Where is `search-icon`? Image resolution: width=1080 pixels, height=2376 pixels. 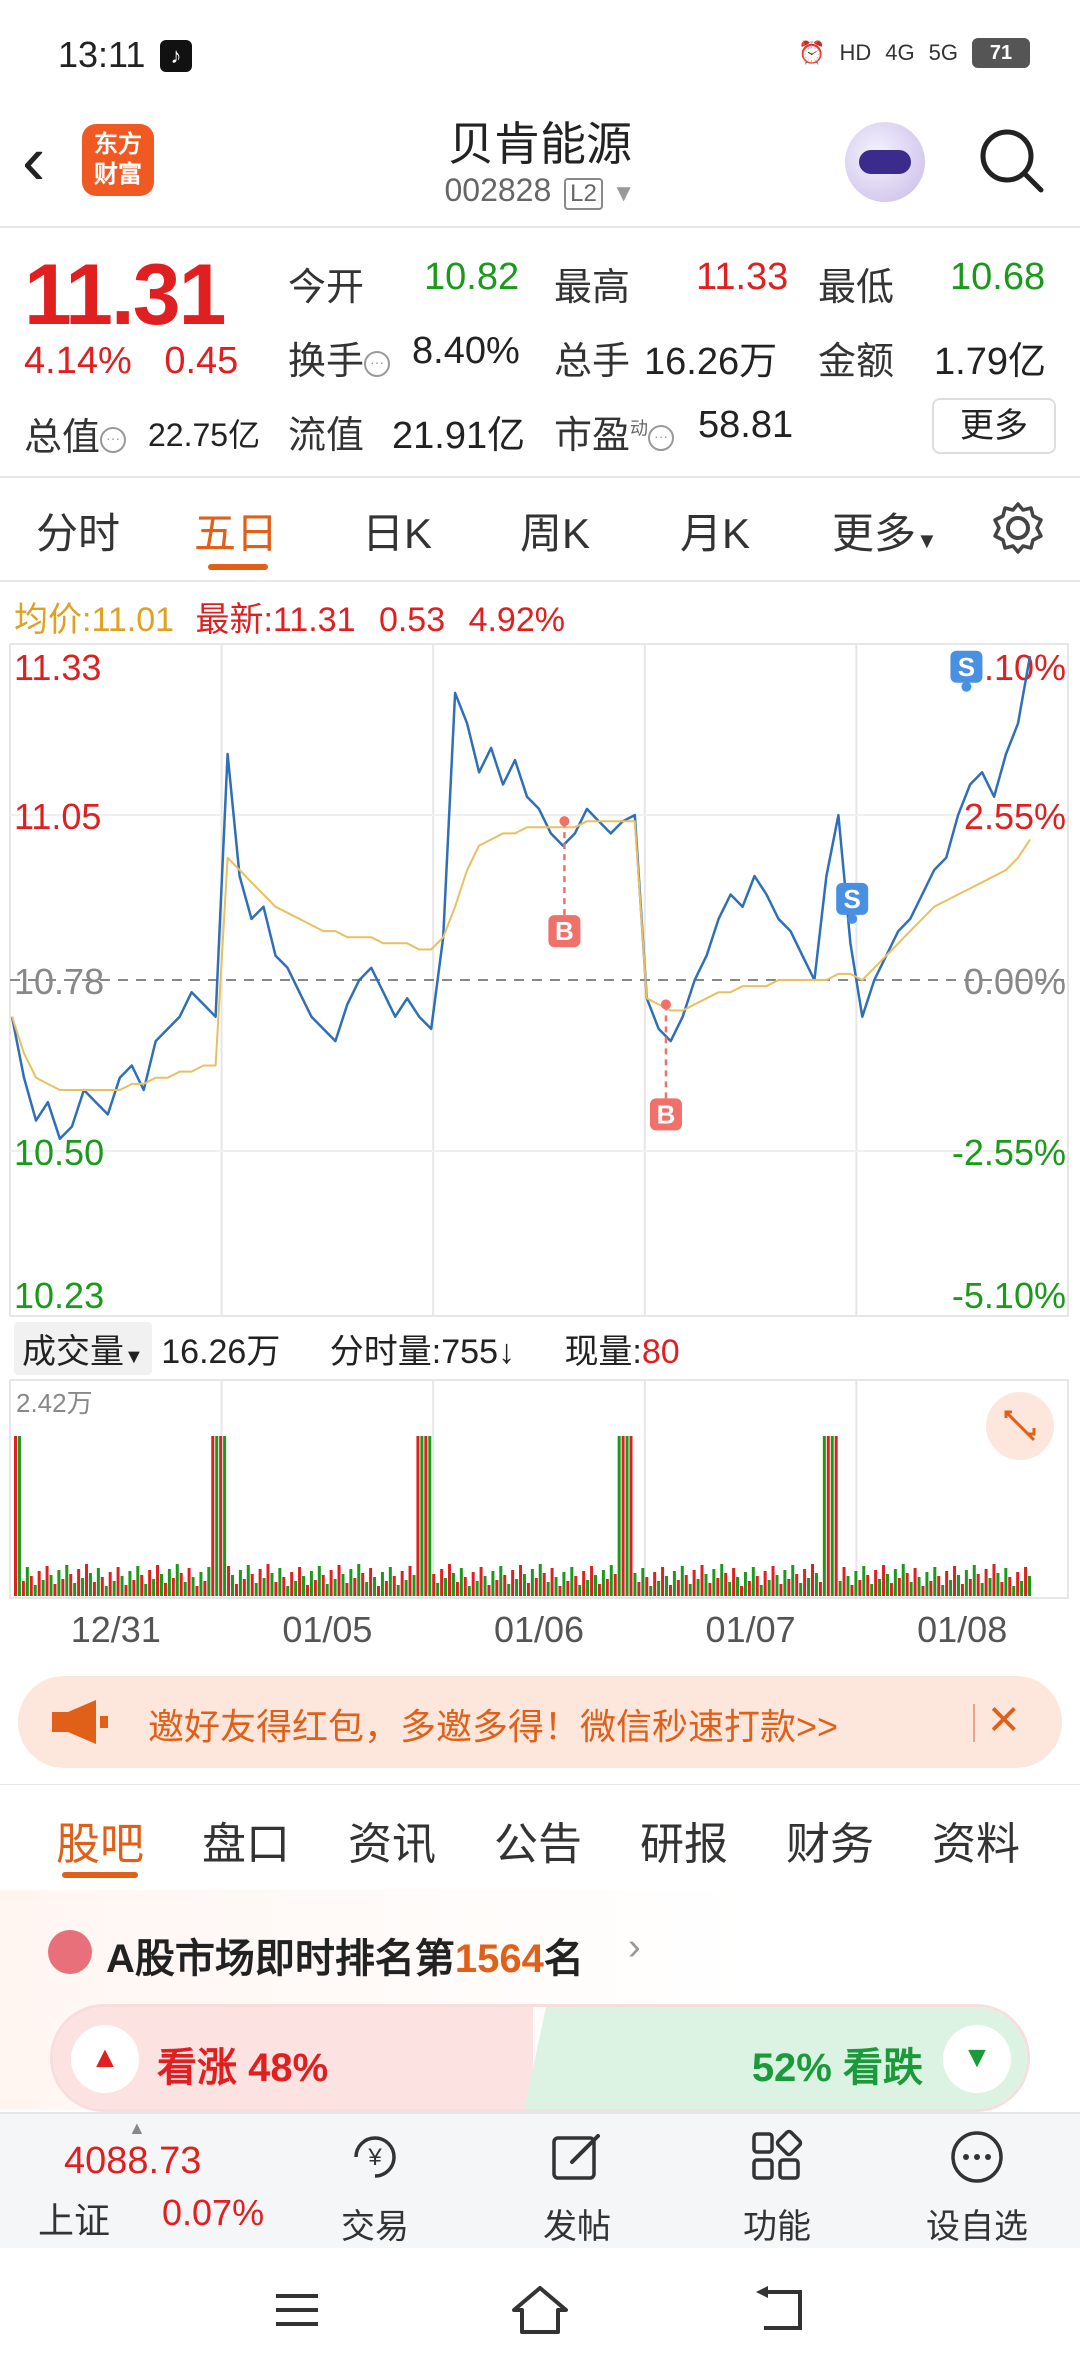 search-icon is located at coordinates (1011, 160).